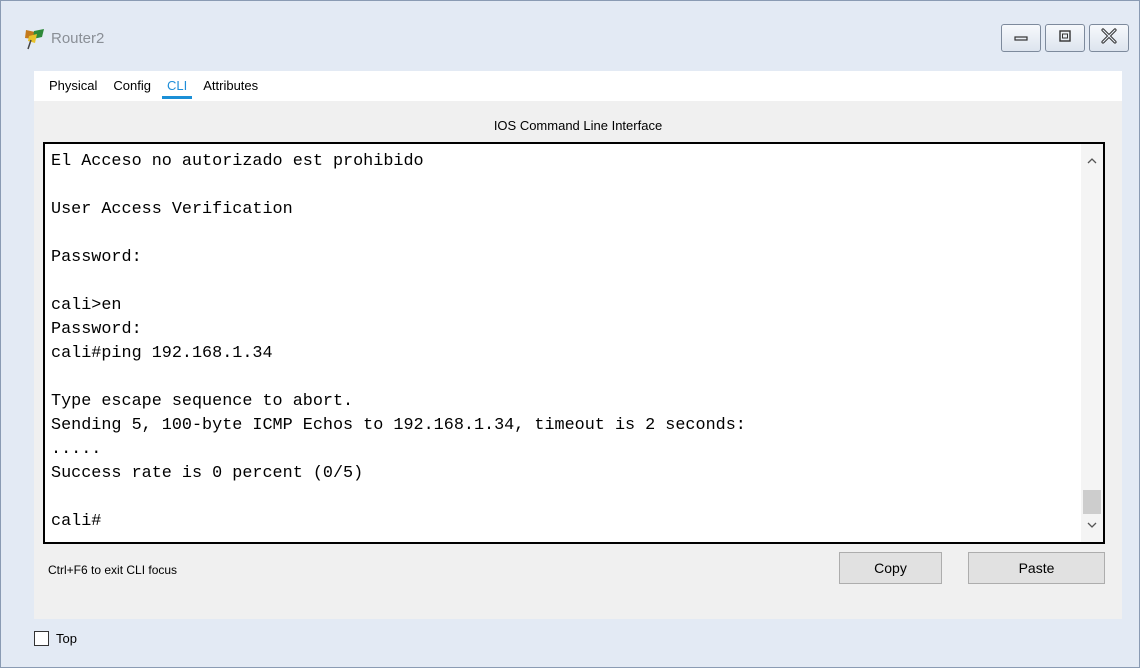  Describe the element at coordinates (113, 570) in the screenshot. I see `cli-focus-hint: Ctrl+F6 to exit CLI focus` at that location.